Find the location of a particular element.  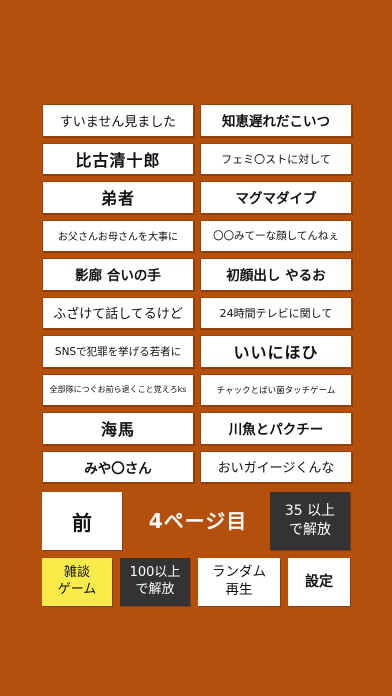

sound-button: SNSで犯罪を挙げる若者に is located at coordinates (118, 351).